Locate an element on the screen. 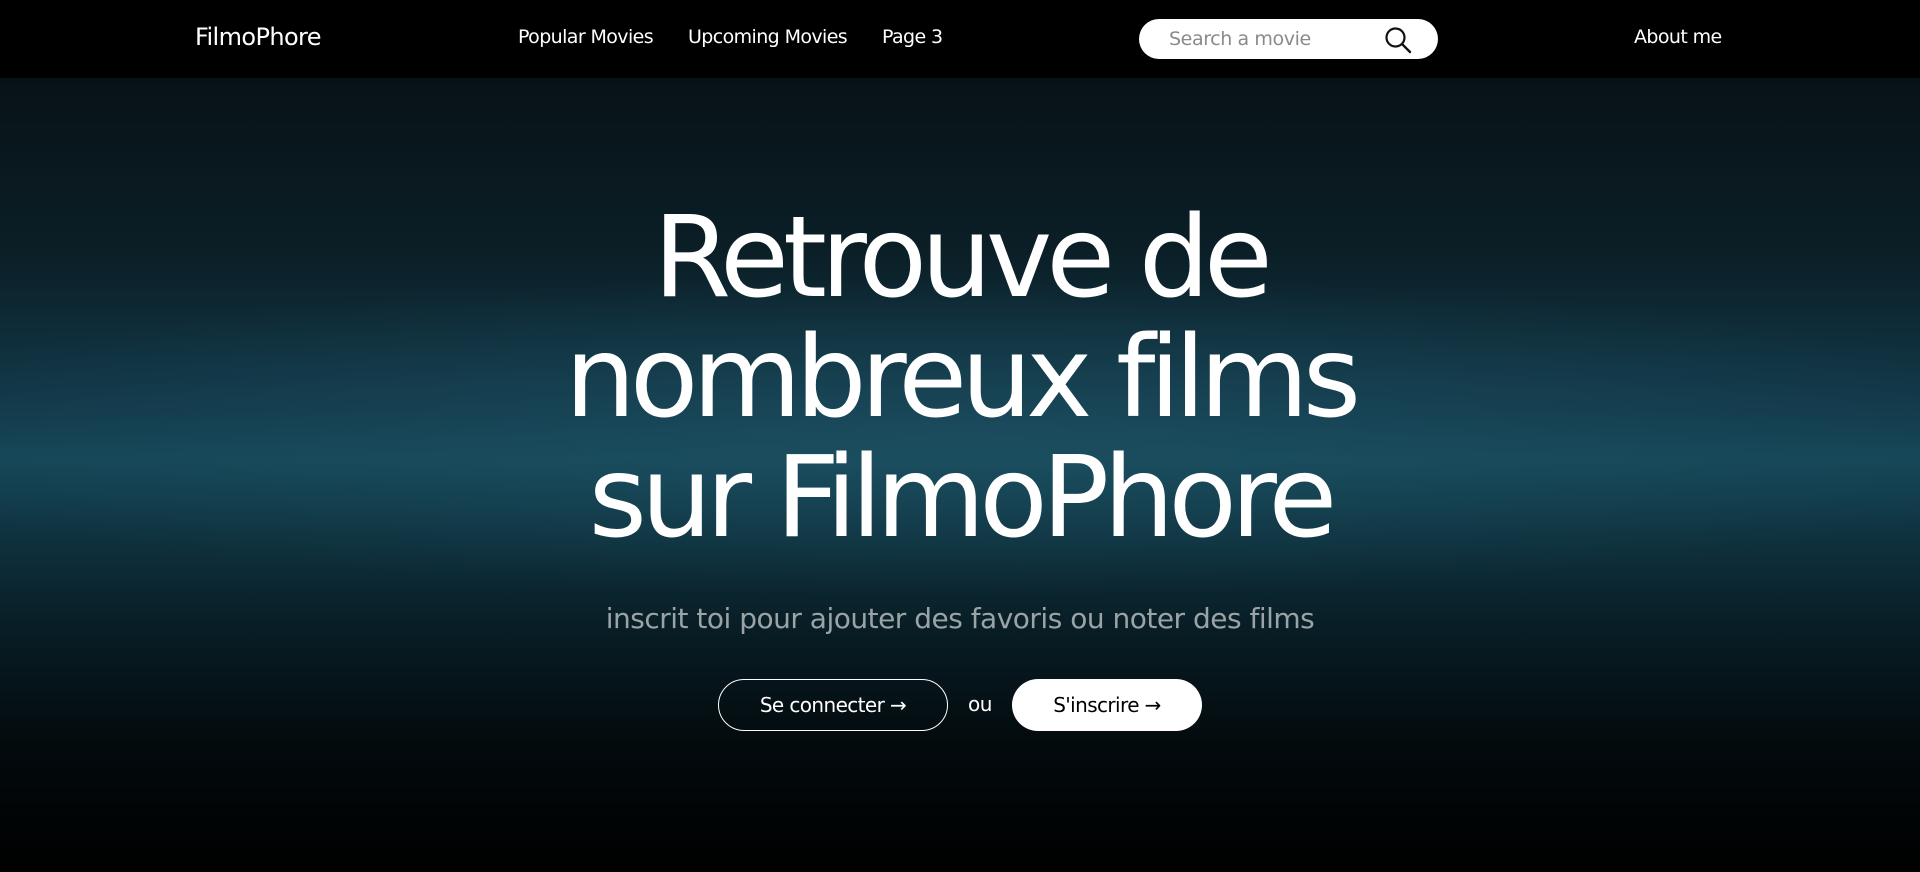 The height and width of the screenshot is (872, 1920). search-box is located at coordinates (1288, 39).